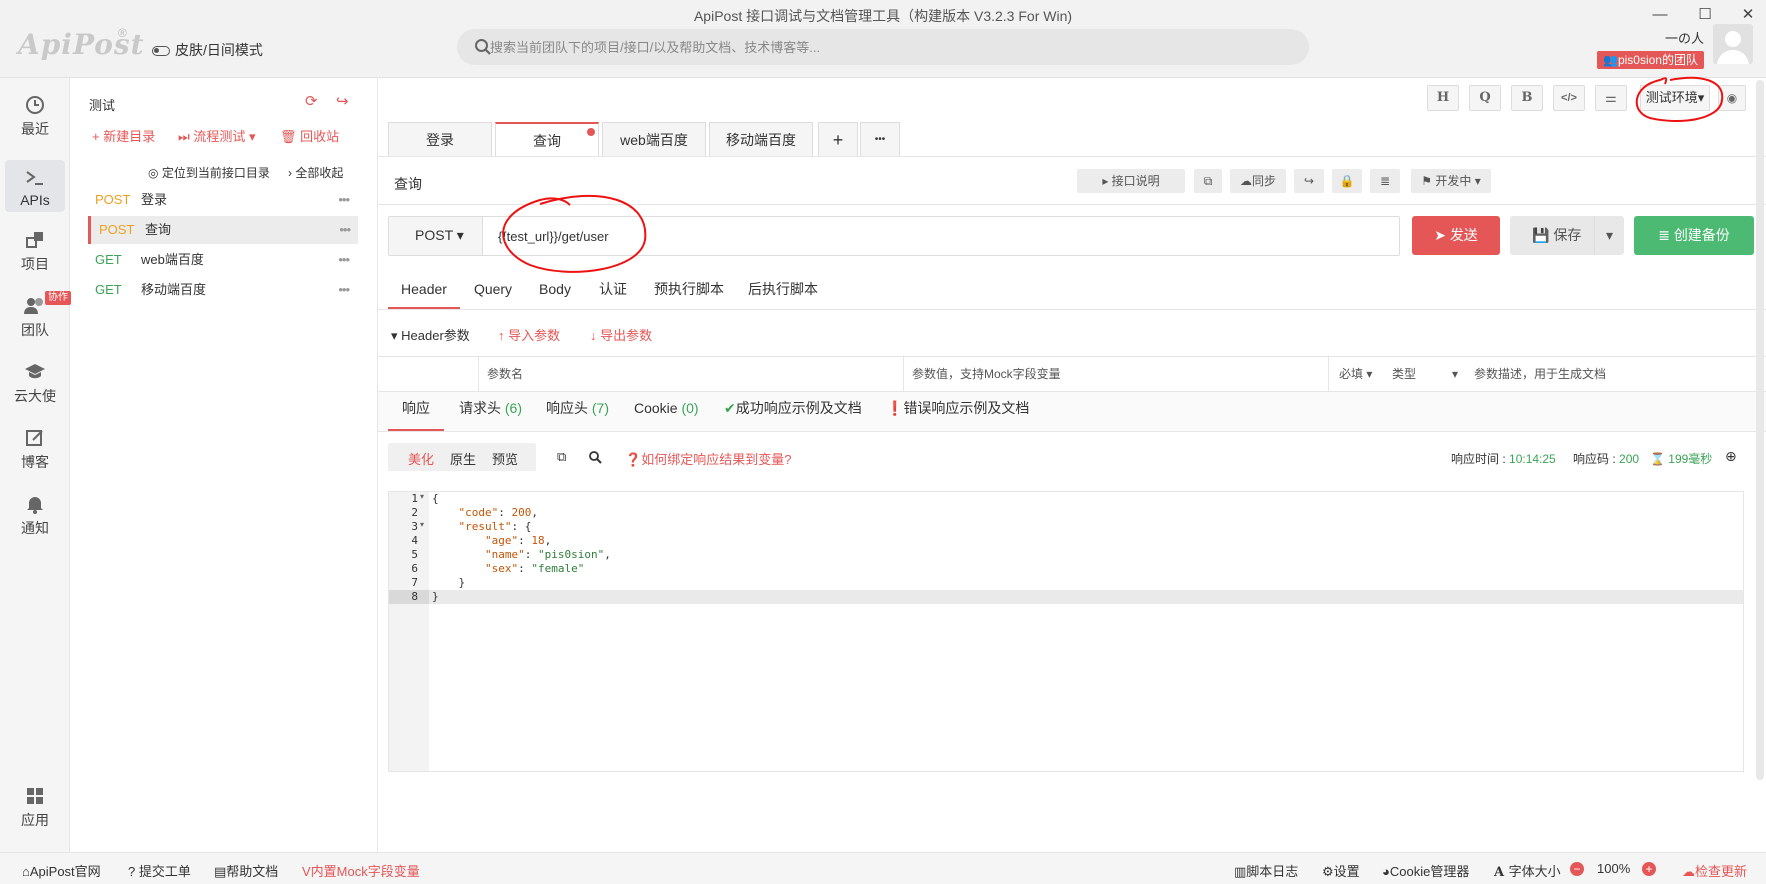  I want to click on eye-button: ◉, so click(1732, 98).